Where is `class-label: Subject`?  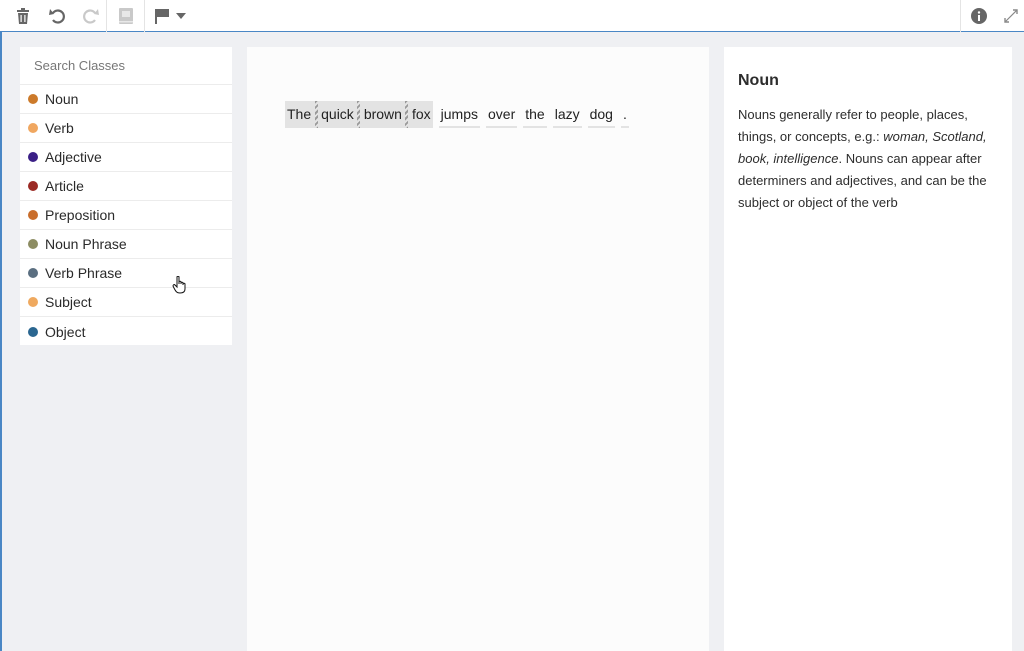 class-label: Subject is located at coordinates (68, 302).